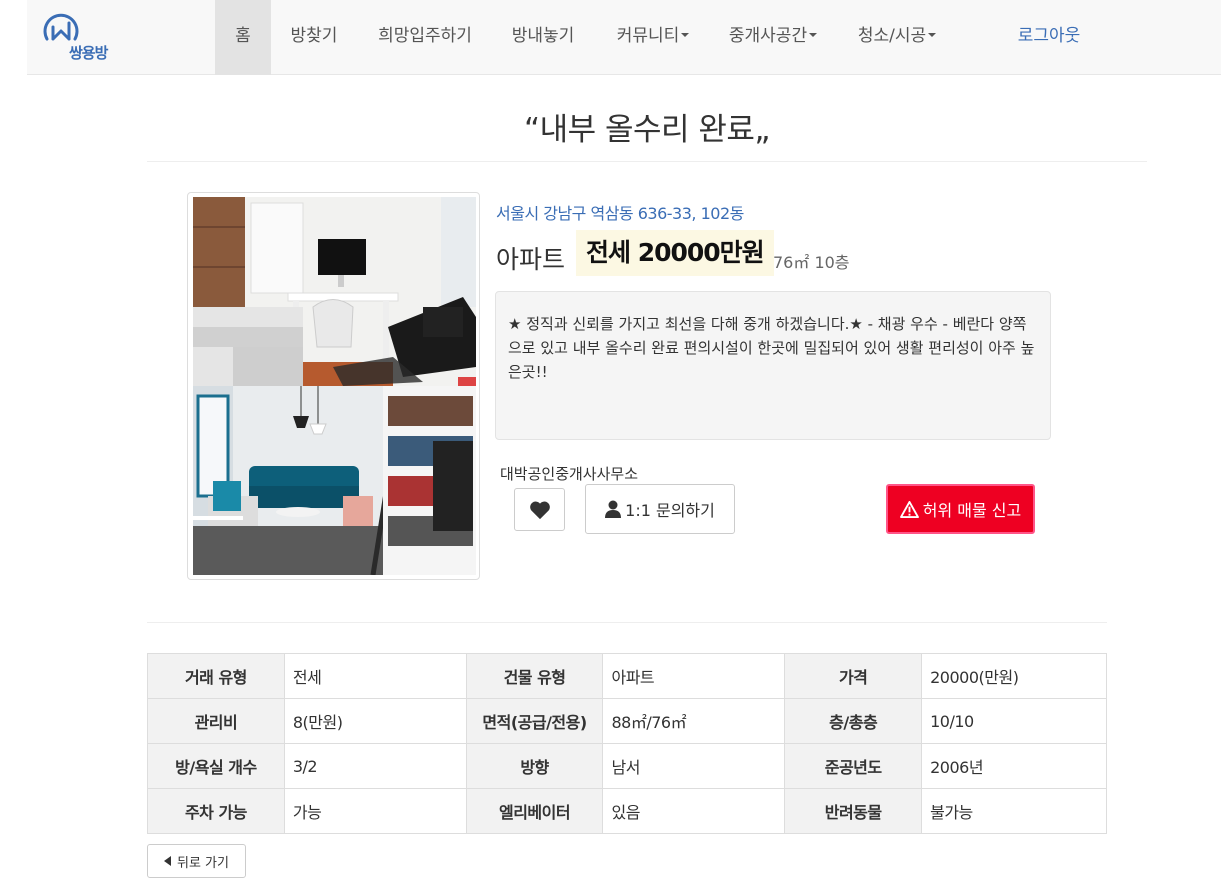  I want to click on detail-value: 10/10, so click(1014, 721).